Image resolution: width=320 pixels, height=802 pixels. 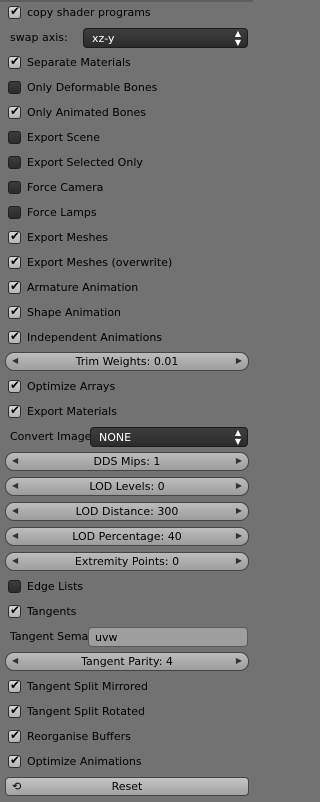 I want to click on checkbox-export-materials: ✔, so click(x=14, y=410).